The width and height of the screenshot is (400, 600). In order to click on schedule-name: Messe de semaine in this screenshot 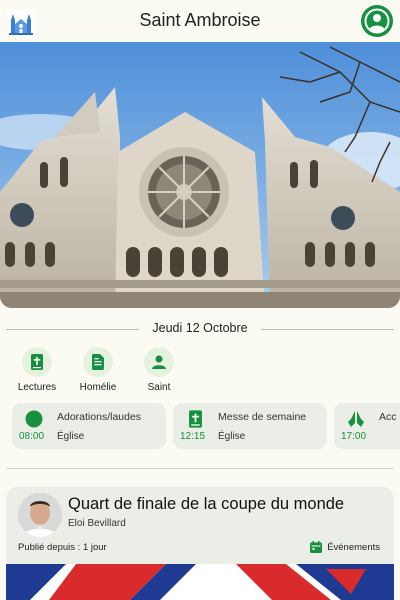, I will do `click(262, 417)`.